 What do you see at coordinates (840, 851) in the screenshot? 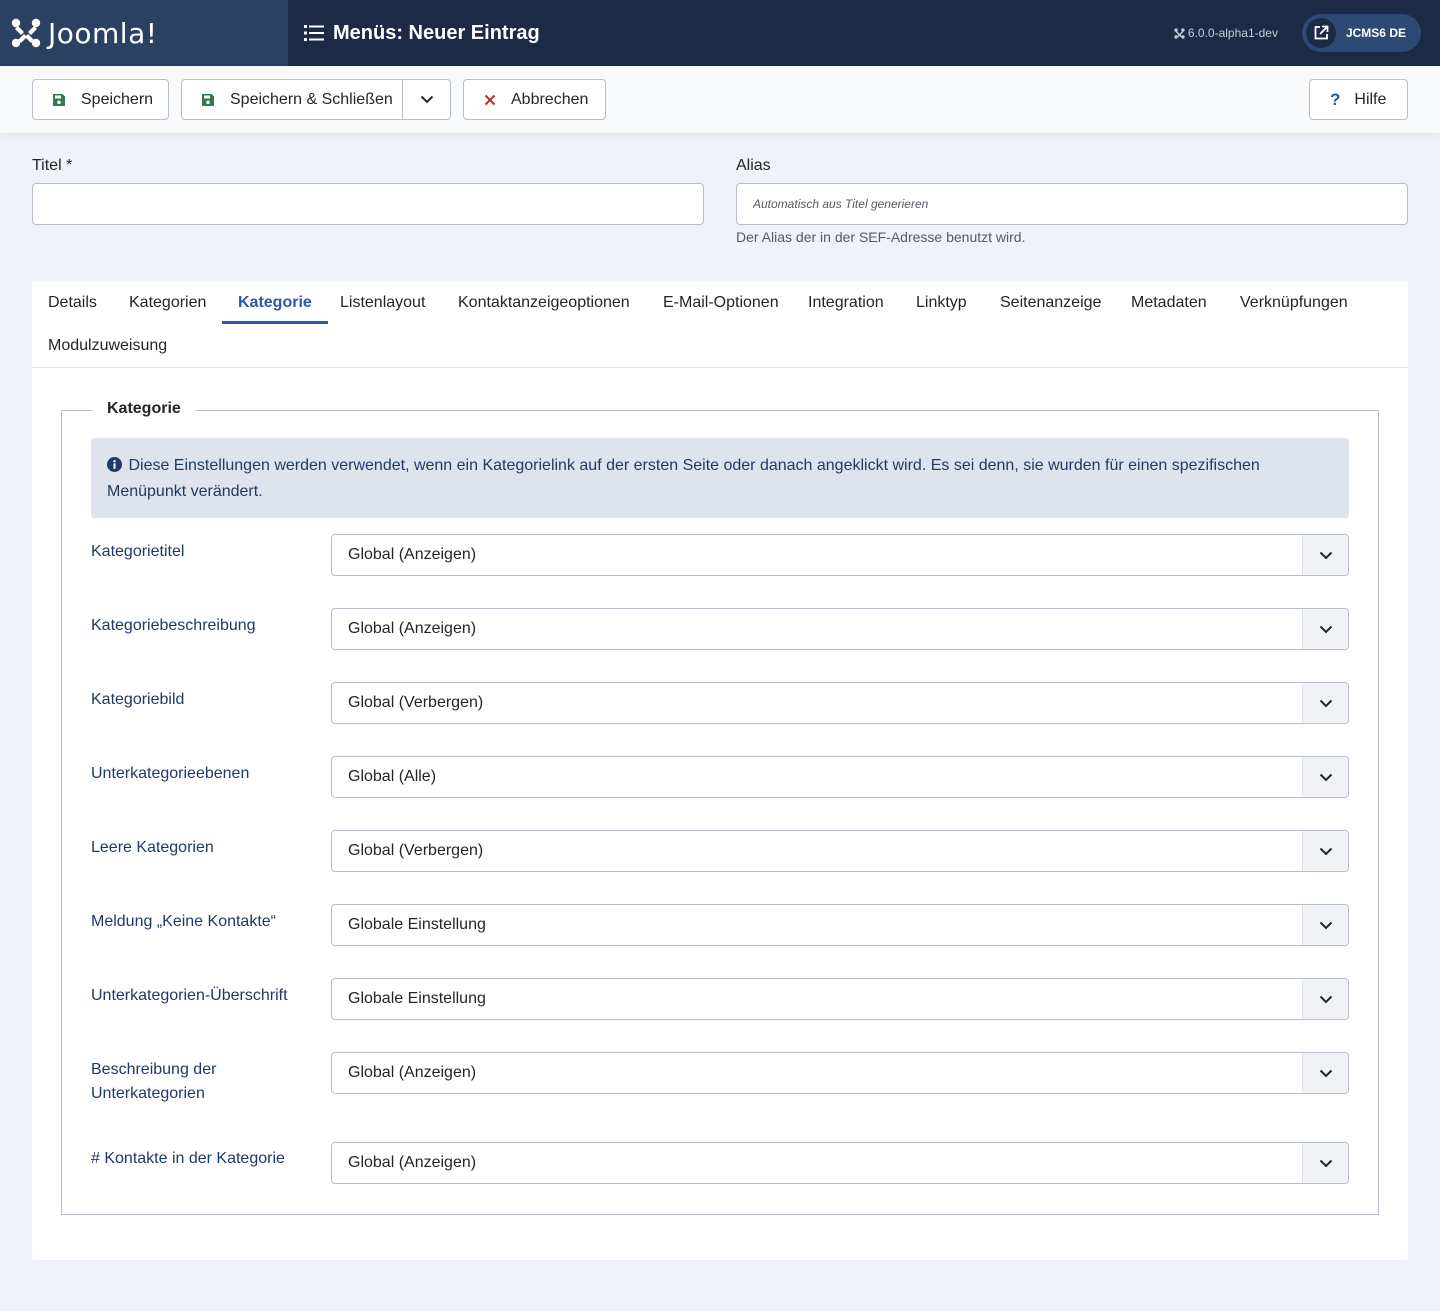
I see `select-leere-kategorien: Global (Verbergen)` at bounding box center [840, 851].